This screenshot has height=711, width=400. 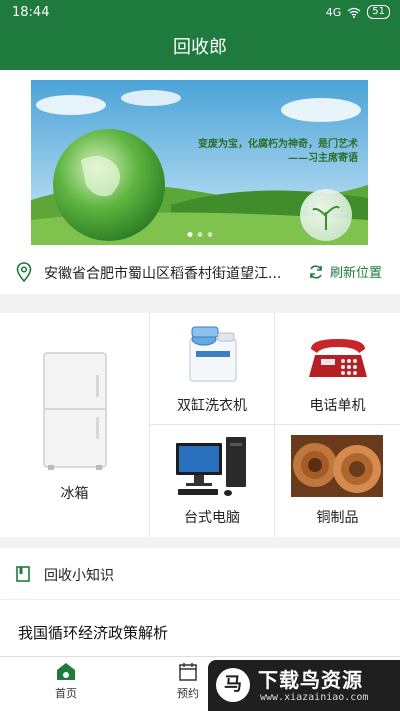 I want to click on category-telephone: 电话单机, so click(x=337, y=369).